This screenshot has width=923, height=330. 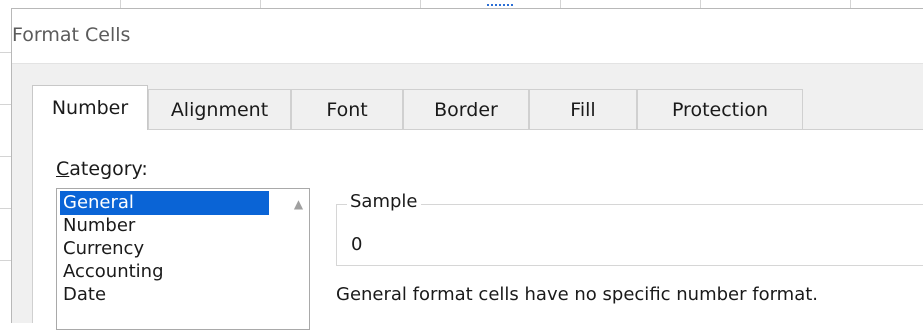 What do you see at coordinates (97, 226) in the screenshot?
I see `category-item-number: Number` at bounding box center [97, 226].